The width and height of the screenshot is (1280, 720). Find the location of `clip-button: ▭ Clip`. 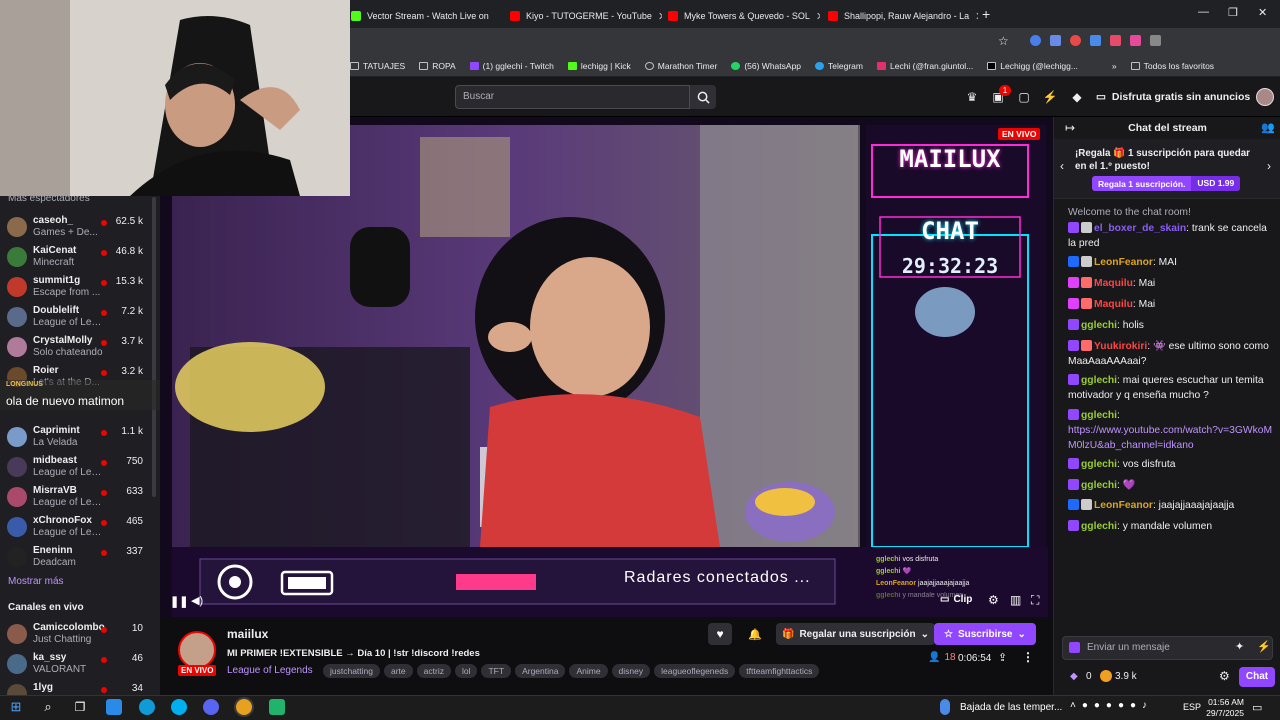

clip-button: ▭ Clip is located at coordinates (956, 599).